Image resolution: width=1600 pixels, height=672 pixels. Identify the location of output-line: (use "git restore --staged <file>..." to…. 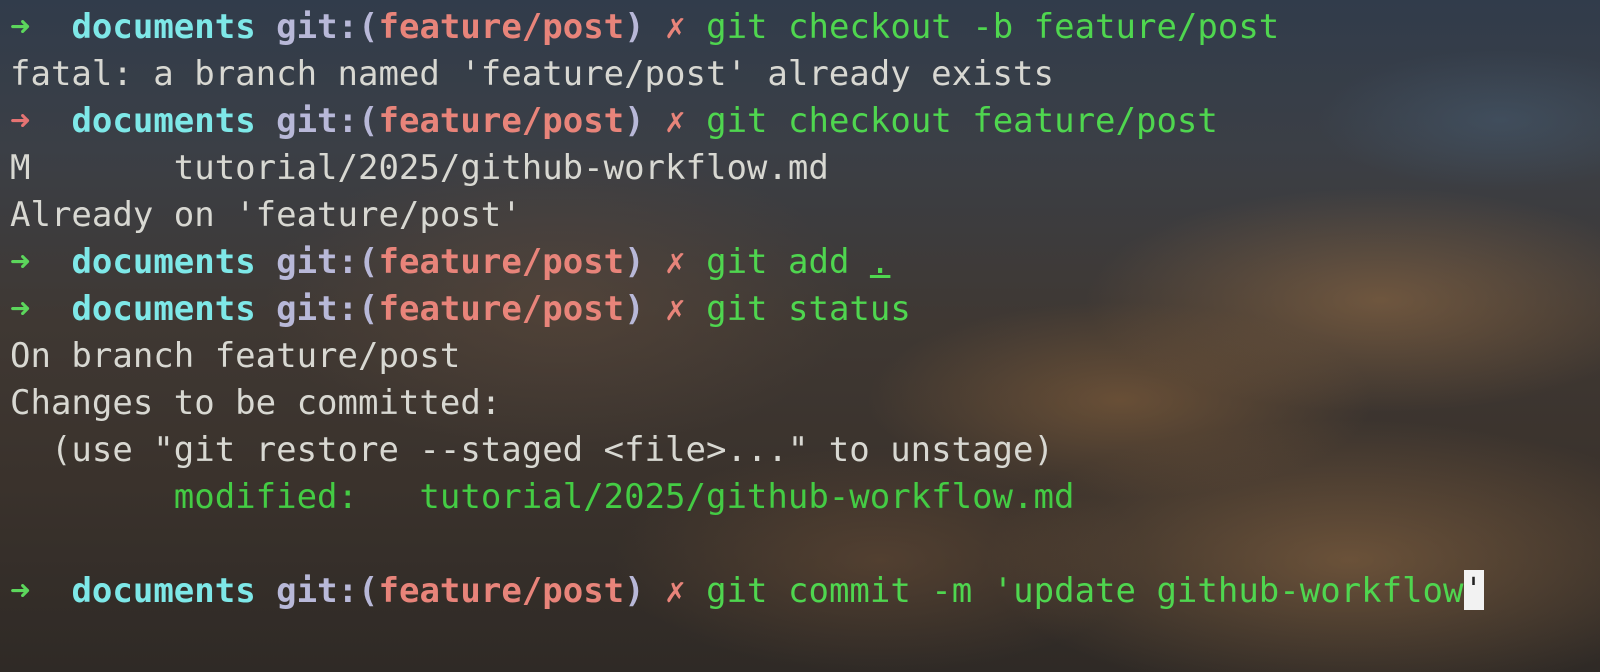
(532, 450).